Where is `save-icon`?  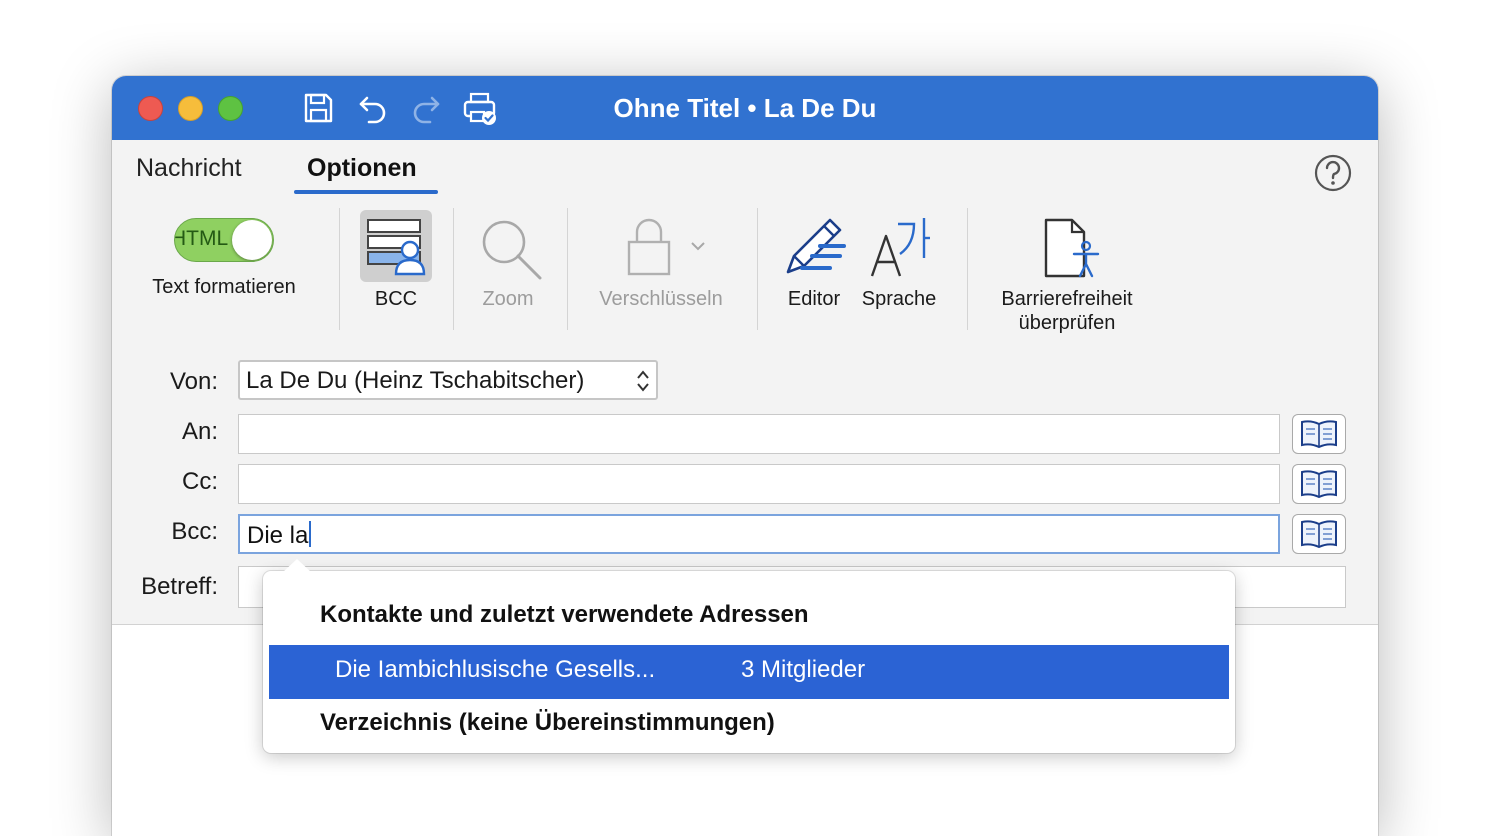
save-icon is located at coordinates (318, 108).